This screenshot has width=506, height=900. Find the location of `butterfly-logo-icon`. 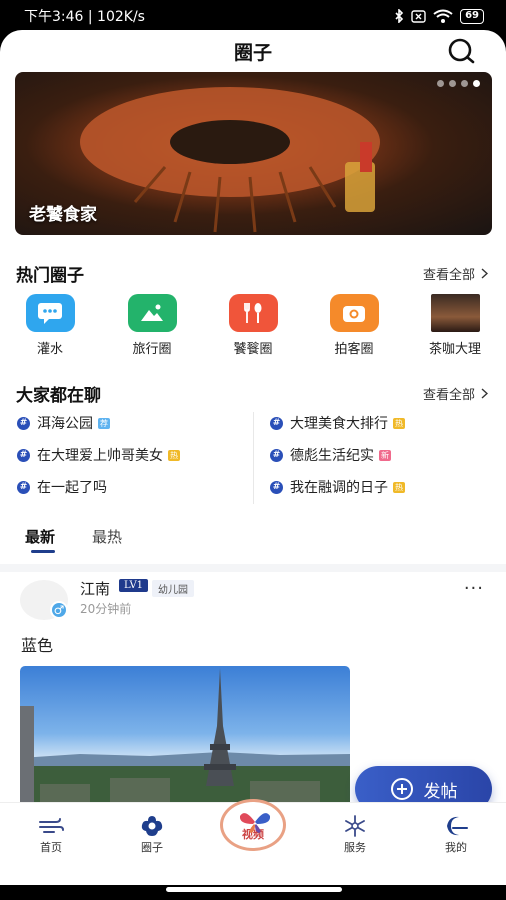

butterfly-logo-icon is located at coordinates (255, 823).